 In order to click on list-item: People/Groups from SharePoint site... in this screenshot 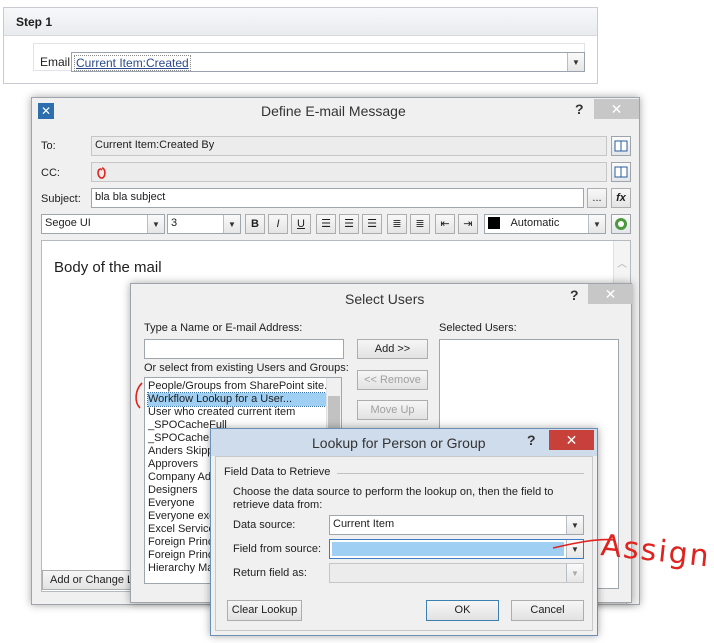, I will do `click(240, 386)`.